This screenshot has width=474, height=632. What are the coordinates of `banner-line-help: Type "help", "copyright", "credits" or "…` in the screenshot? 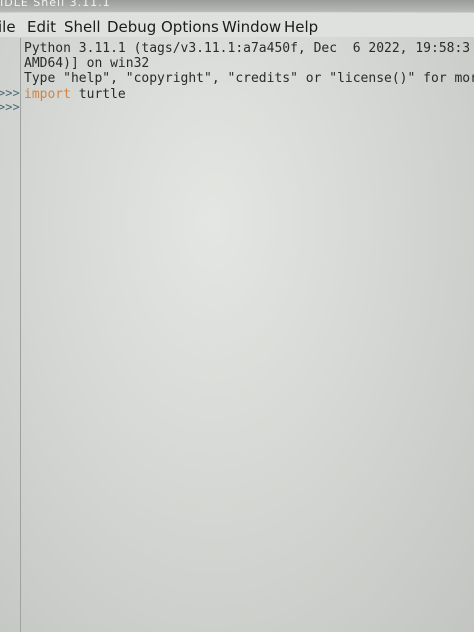 It's located at (249, 78).